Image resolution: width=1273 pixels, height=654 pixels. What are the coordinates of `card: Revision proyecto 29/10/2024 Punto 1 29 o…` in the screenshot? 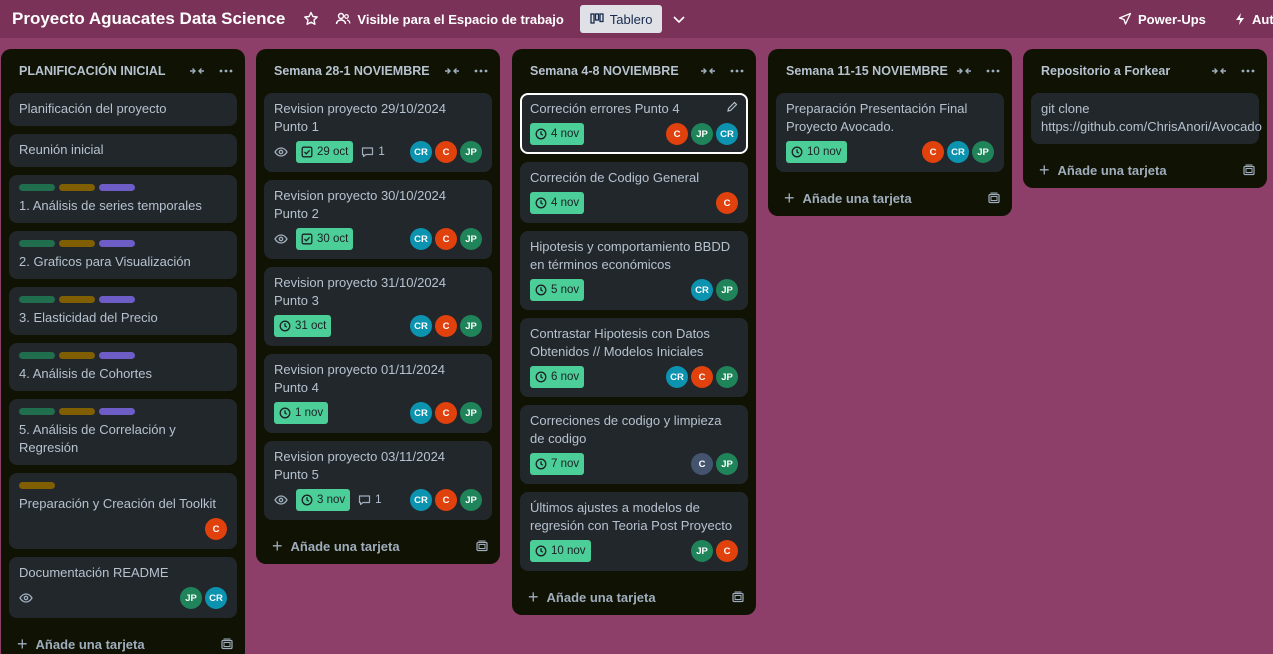 It's located at (378, 132).